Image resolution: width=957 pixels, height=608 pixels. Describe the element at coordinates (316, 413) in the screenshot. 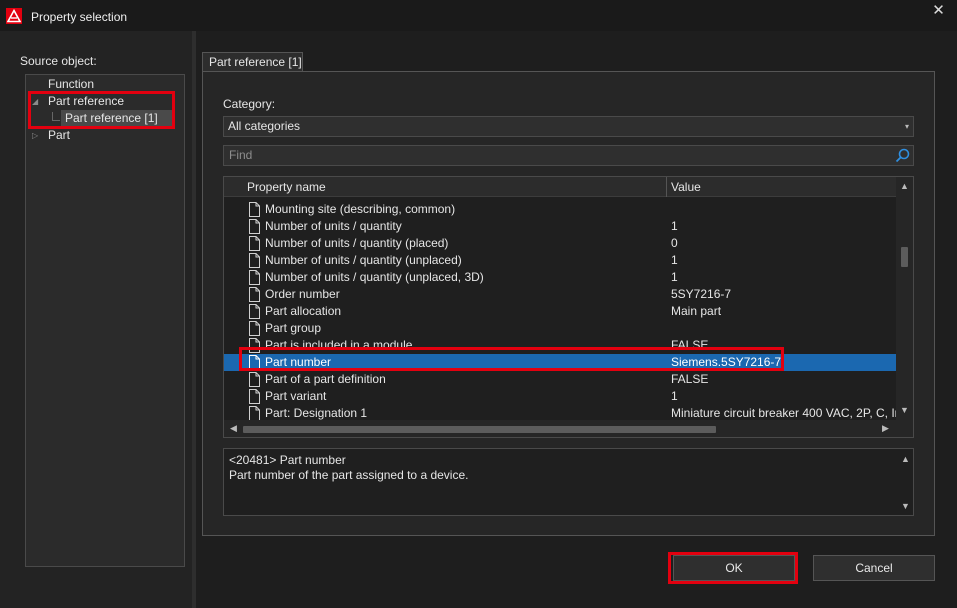

I see `property-name: Part: Designation 1` at that location.